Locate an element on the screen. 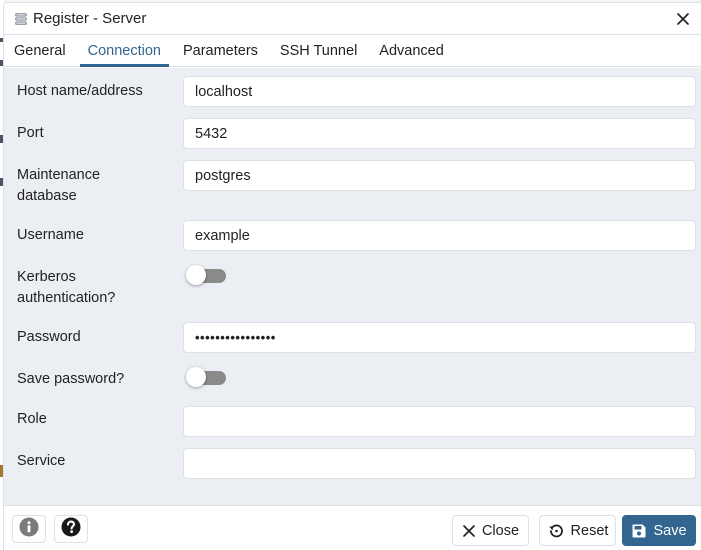 This screenshot has height=550, width=701. tab-ssh-tunnel: SSH Tunnel is located at coordinates (318, 50).